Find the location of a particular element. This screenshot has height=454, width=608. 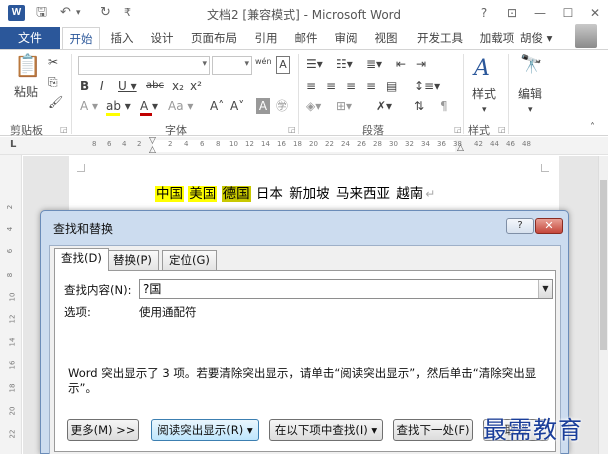

tab-addins: 加载项 is located at coordinates (497, 38).